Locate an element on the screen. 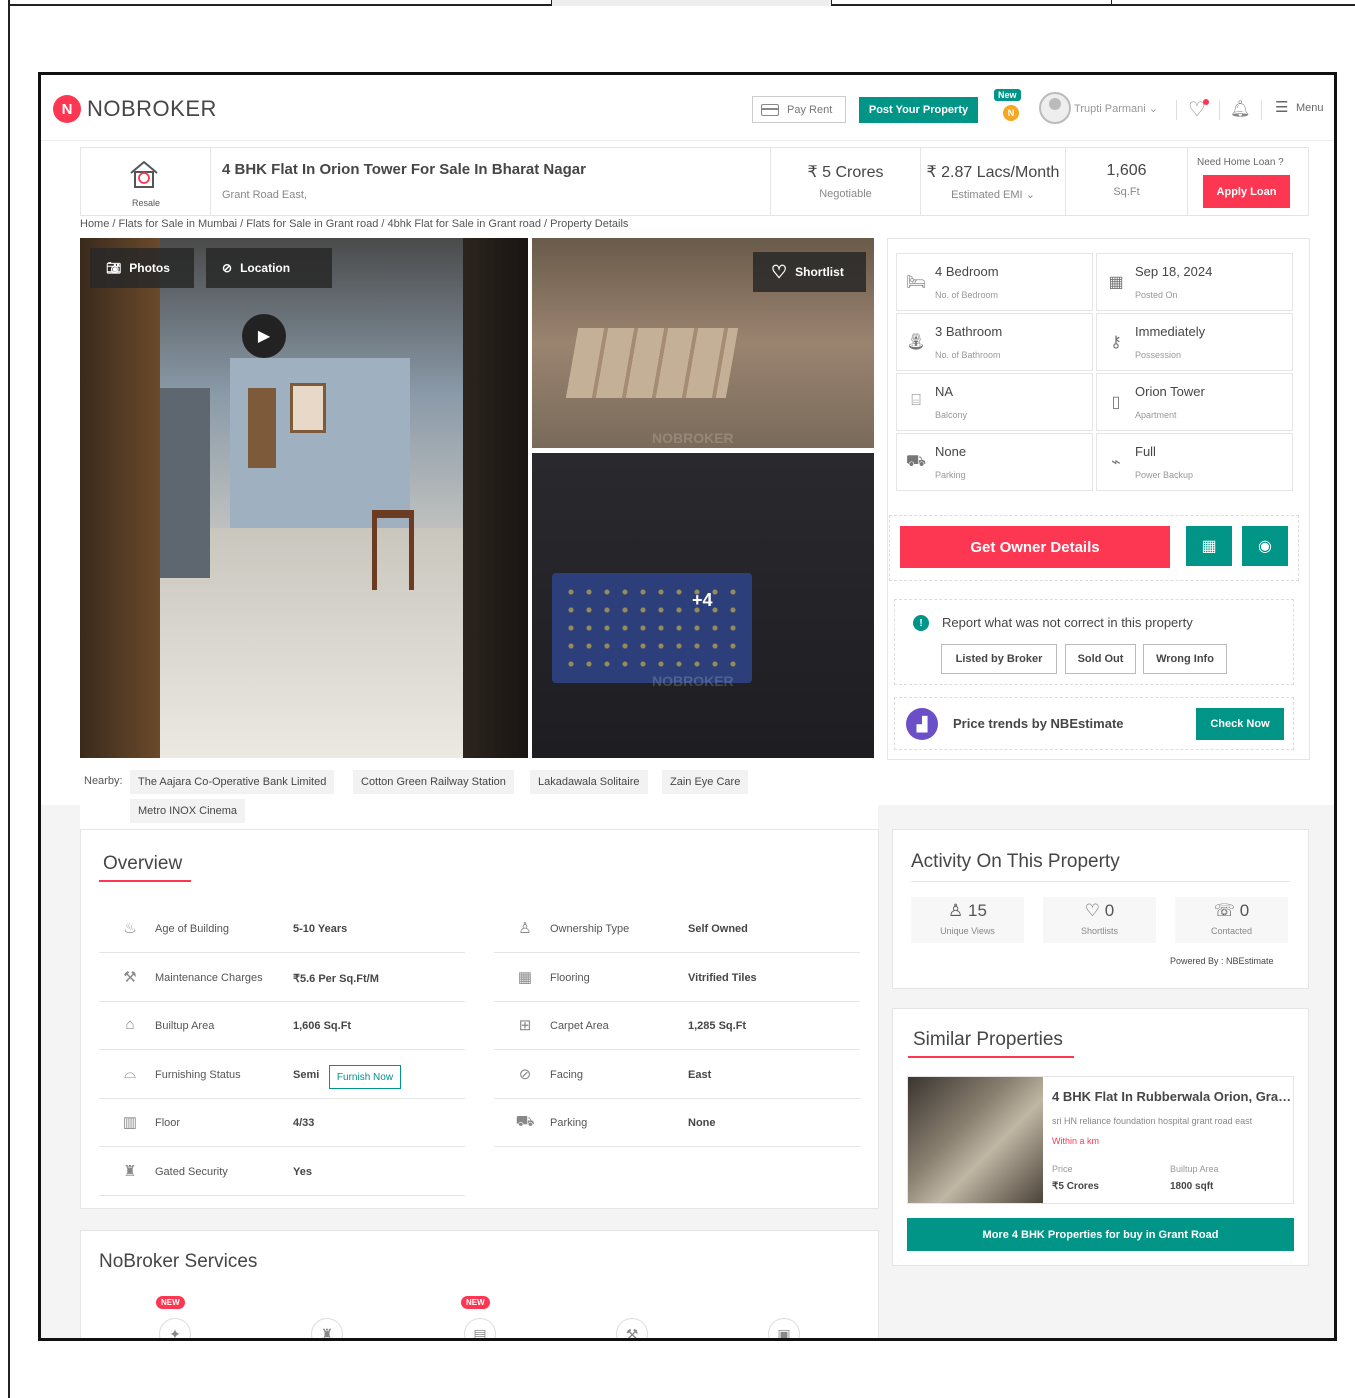 This screenshot has height=1398, width=1355. overview-value: Vitrified Tiles is located at coordinates (722, 977).